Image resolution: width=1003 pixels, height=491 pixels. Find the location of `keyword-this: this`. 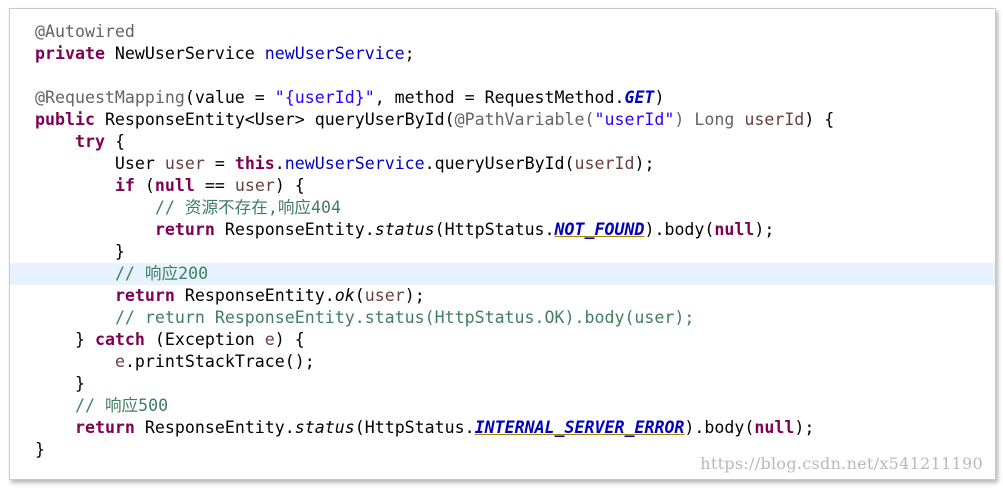

keyword-this: this is located at coordinates (254, 163).